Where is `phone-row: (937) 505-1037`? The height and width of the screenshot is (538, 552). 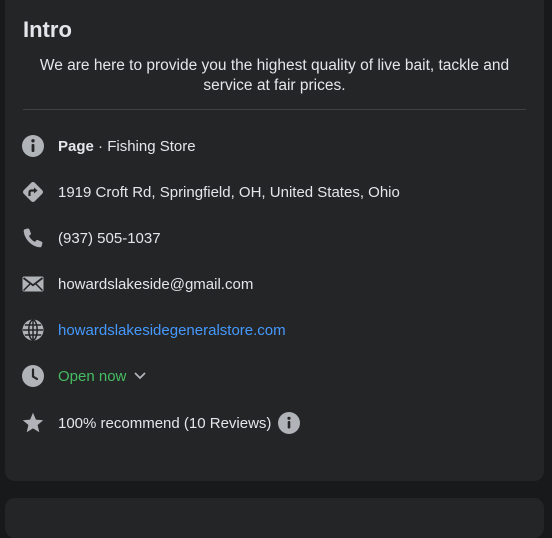
phone-row: (937) 505-1037 is located at coordinates (91, 238).